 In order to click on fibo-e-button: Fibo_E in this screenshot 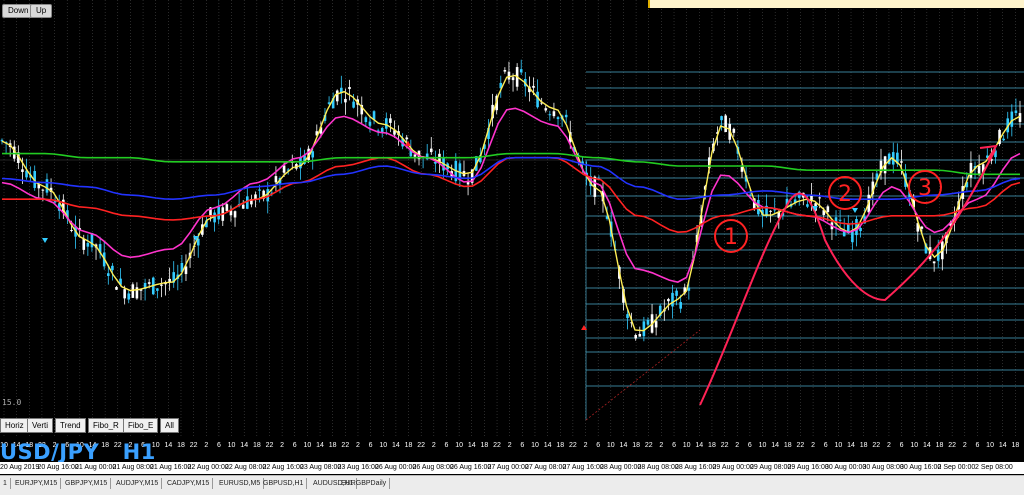, I will do `click(141, 425)`.